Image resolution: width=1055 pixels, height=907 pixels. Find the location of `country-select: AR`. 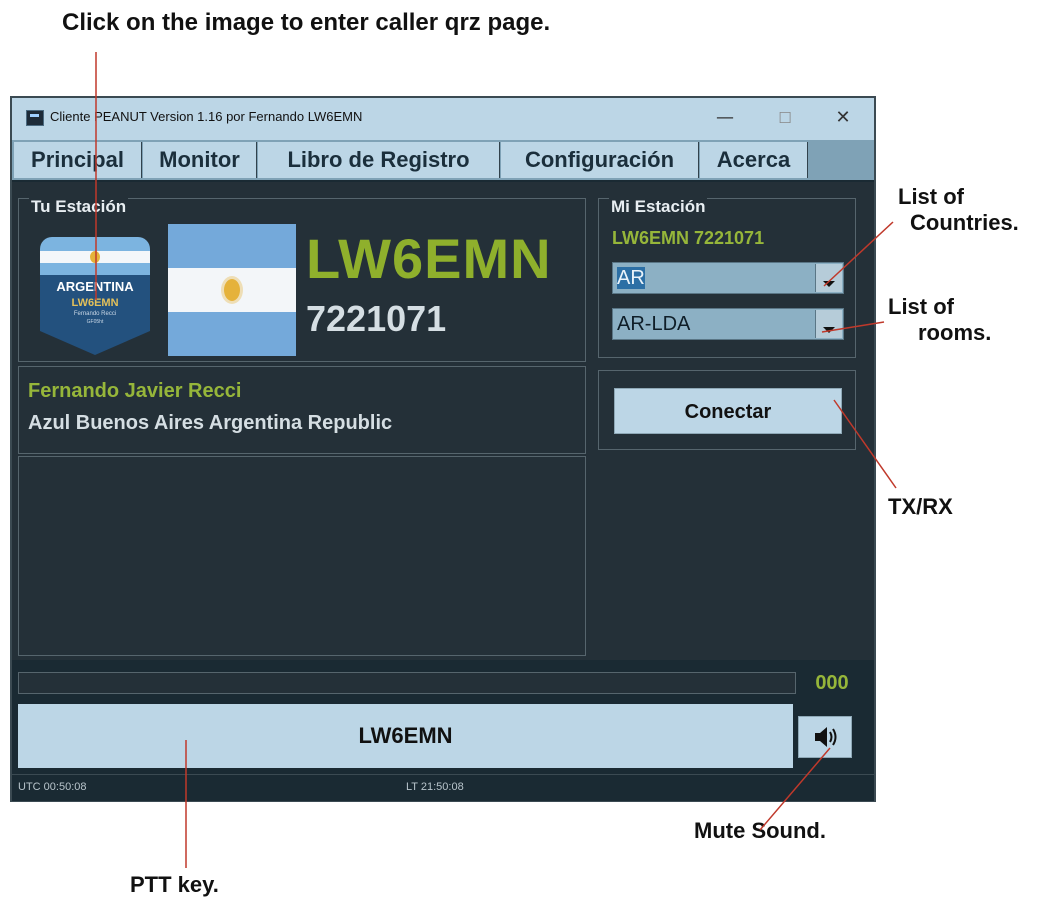

country-select: AR is located at coordinates (728, 278).